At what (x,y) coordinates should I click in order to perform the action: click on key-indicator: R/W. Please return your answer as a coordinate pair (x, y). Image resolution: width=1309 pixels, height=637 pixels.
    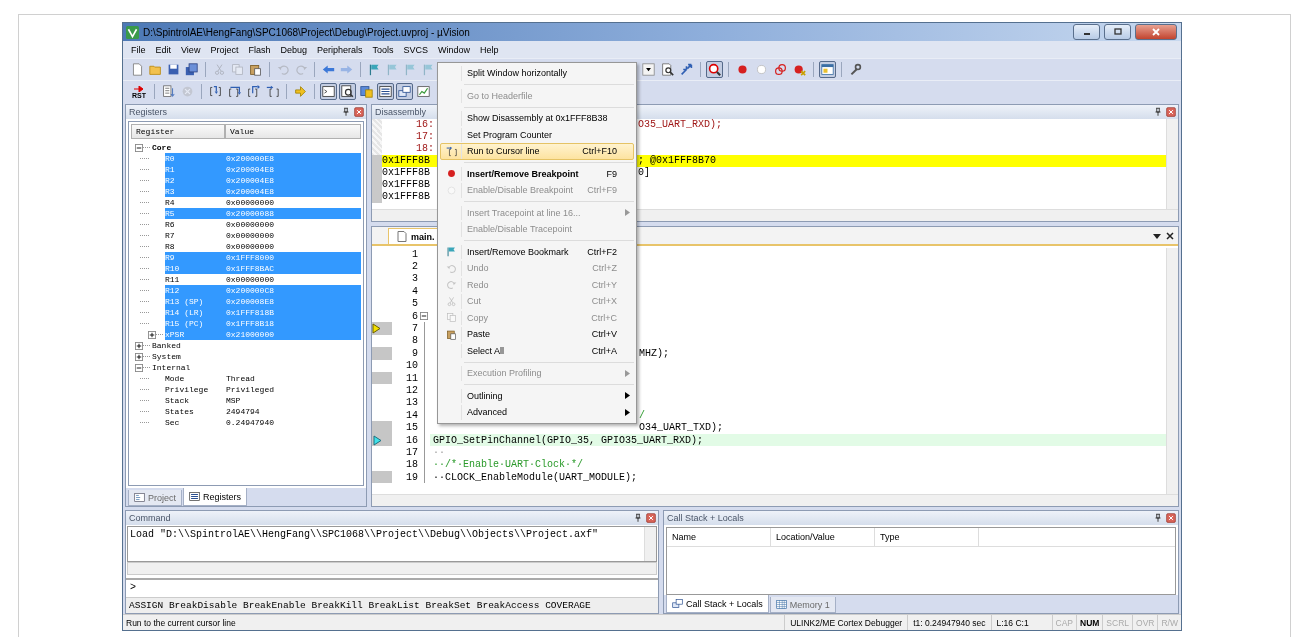
    Looking at the image, I should click on (1169, 622).